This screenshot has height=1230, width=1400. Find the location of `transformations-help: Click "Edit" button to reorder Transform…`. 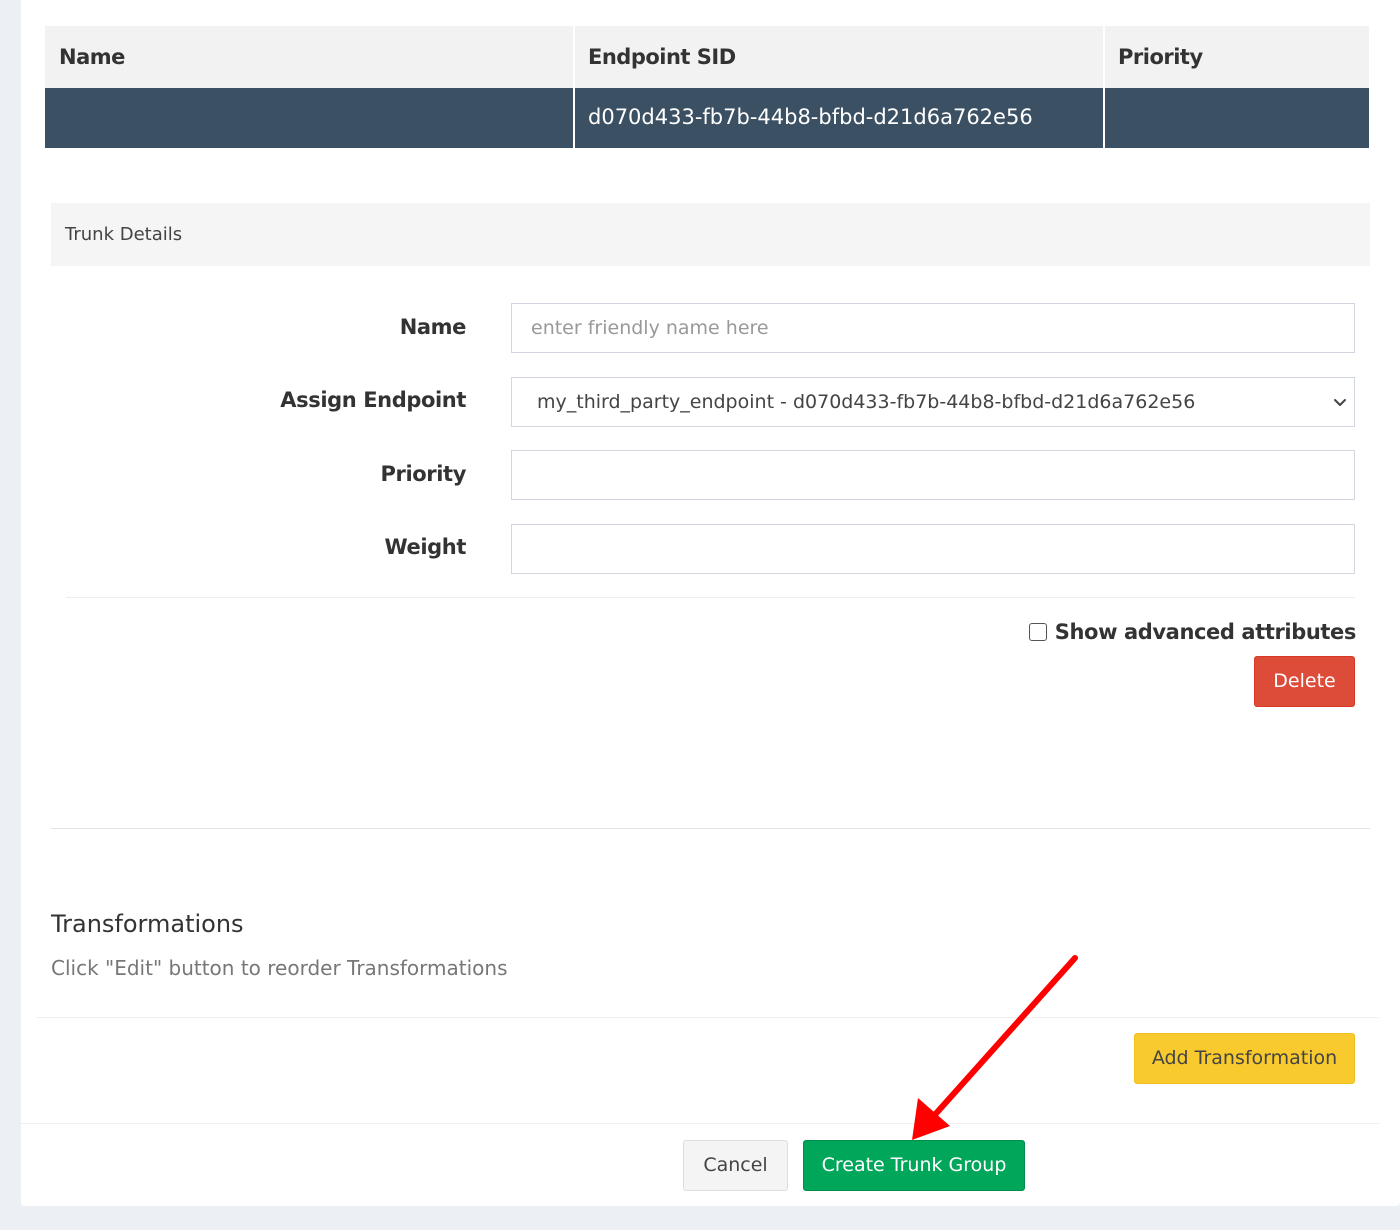

transformations-help: Click "Edit" button to reorder Transform… is located at coordinates (279, 968).